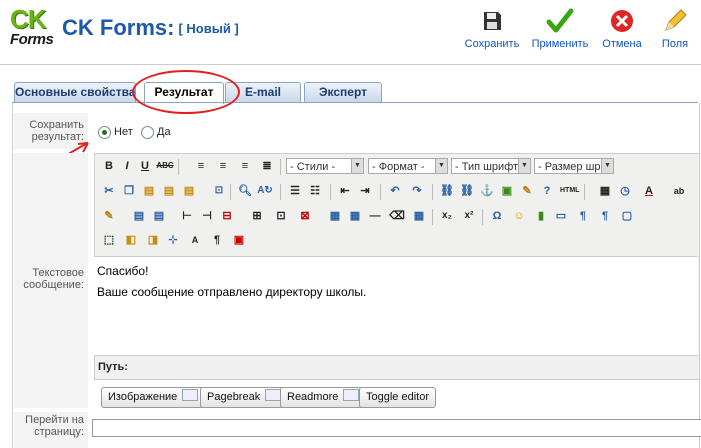 The image size is (701, 448). What do you see at coordinates (527, 191) in the screenshot?
I see `cleanup-icon: ✎` at bounding box center [527, 191].